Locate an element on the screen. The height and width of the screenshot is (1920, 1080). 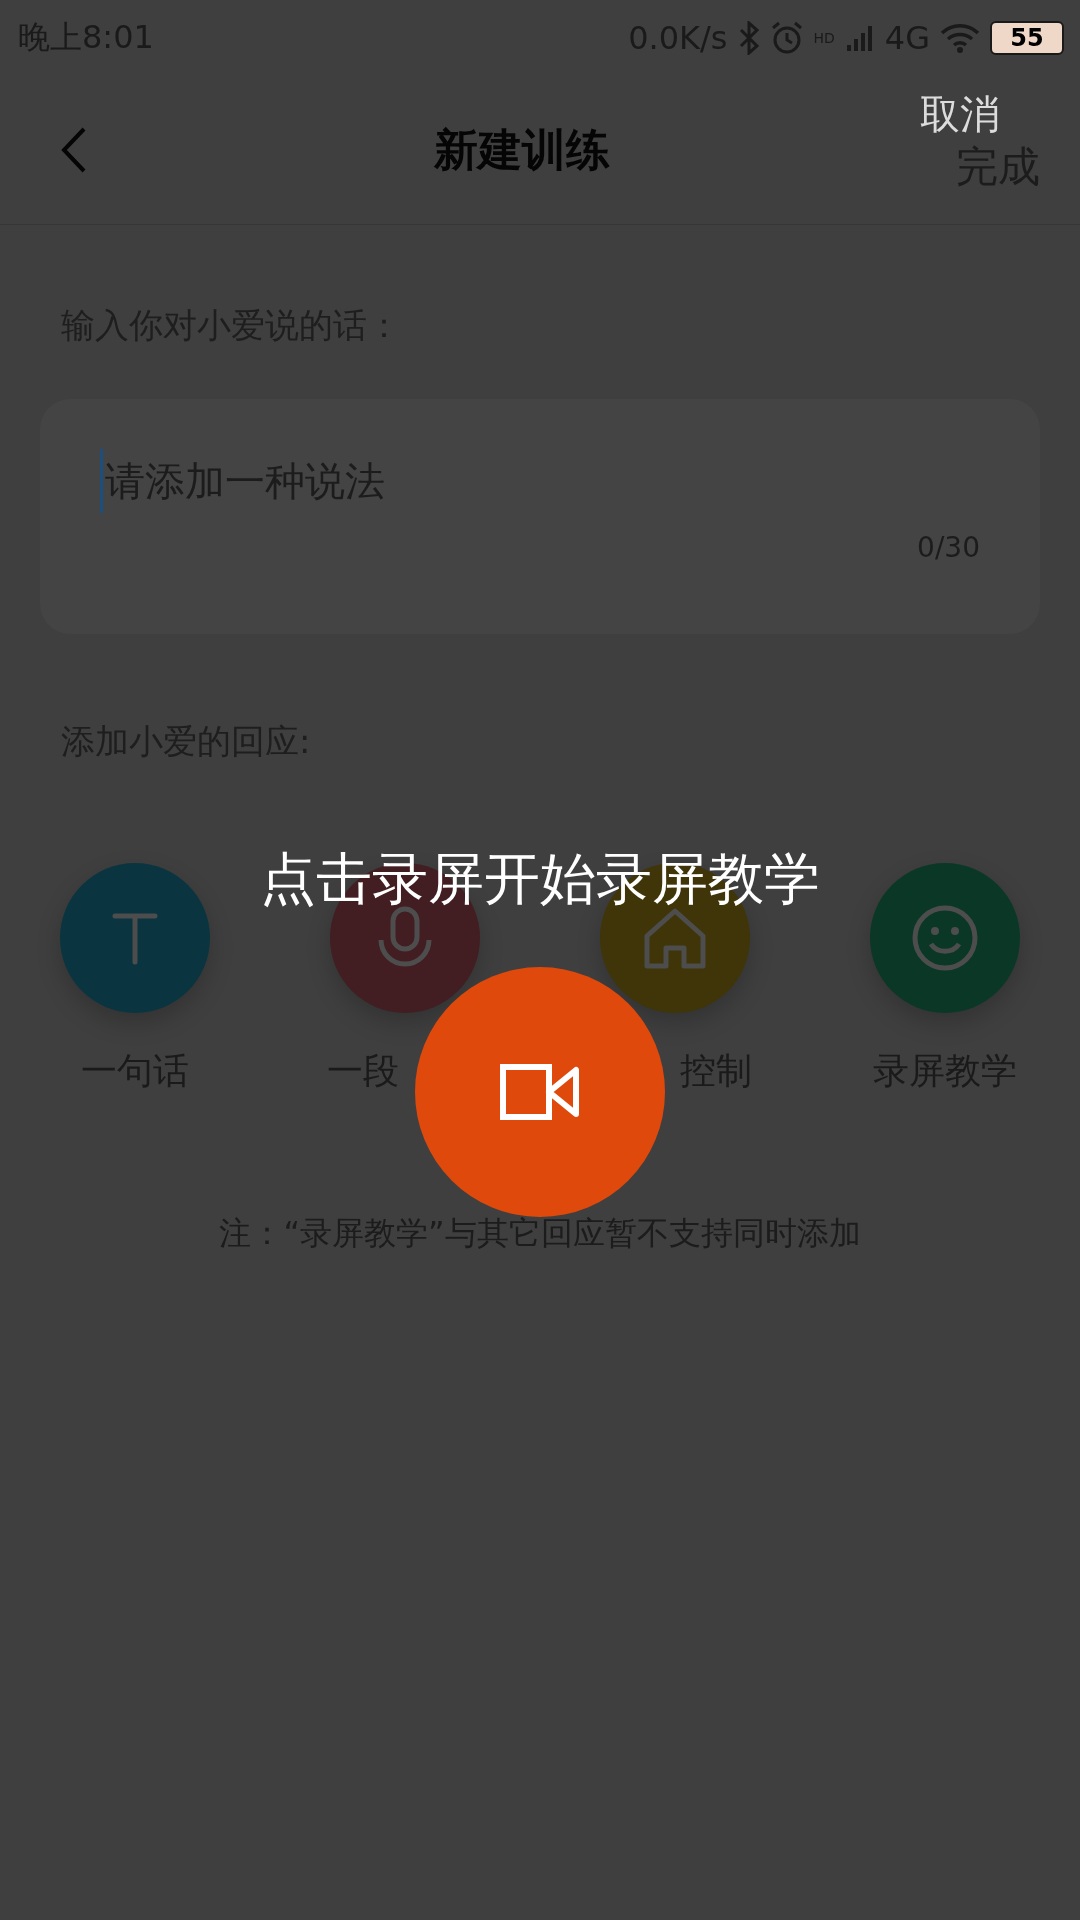
wifi-icon is located at coordinates (960, 38).